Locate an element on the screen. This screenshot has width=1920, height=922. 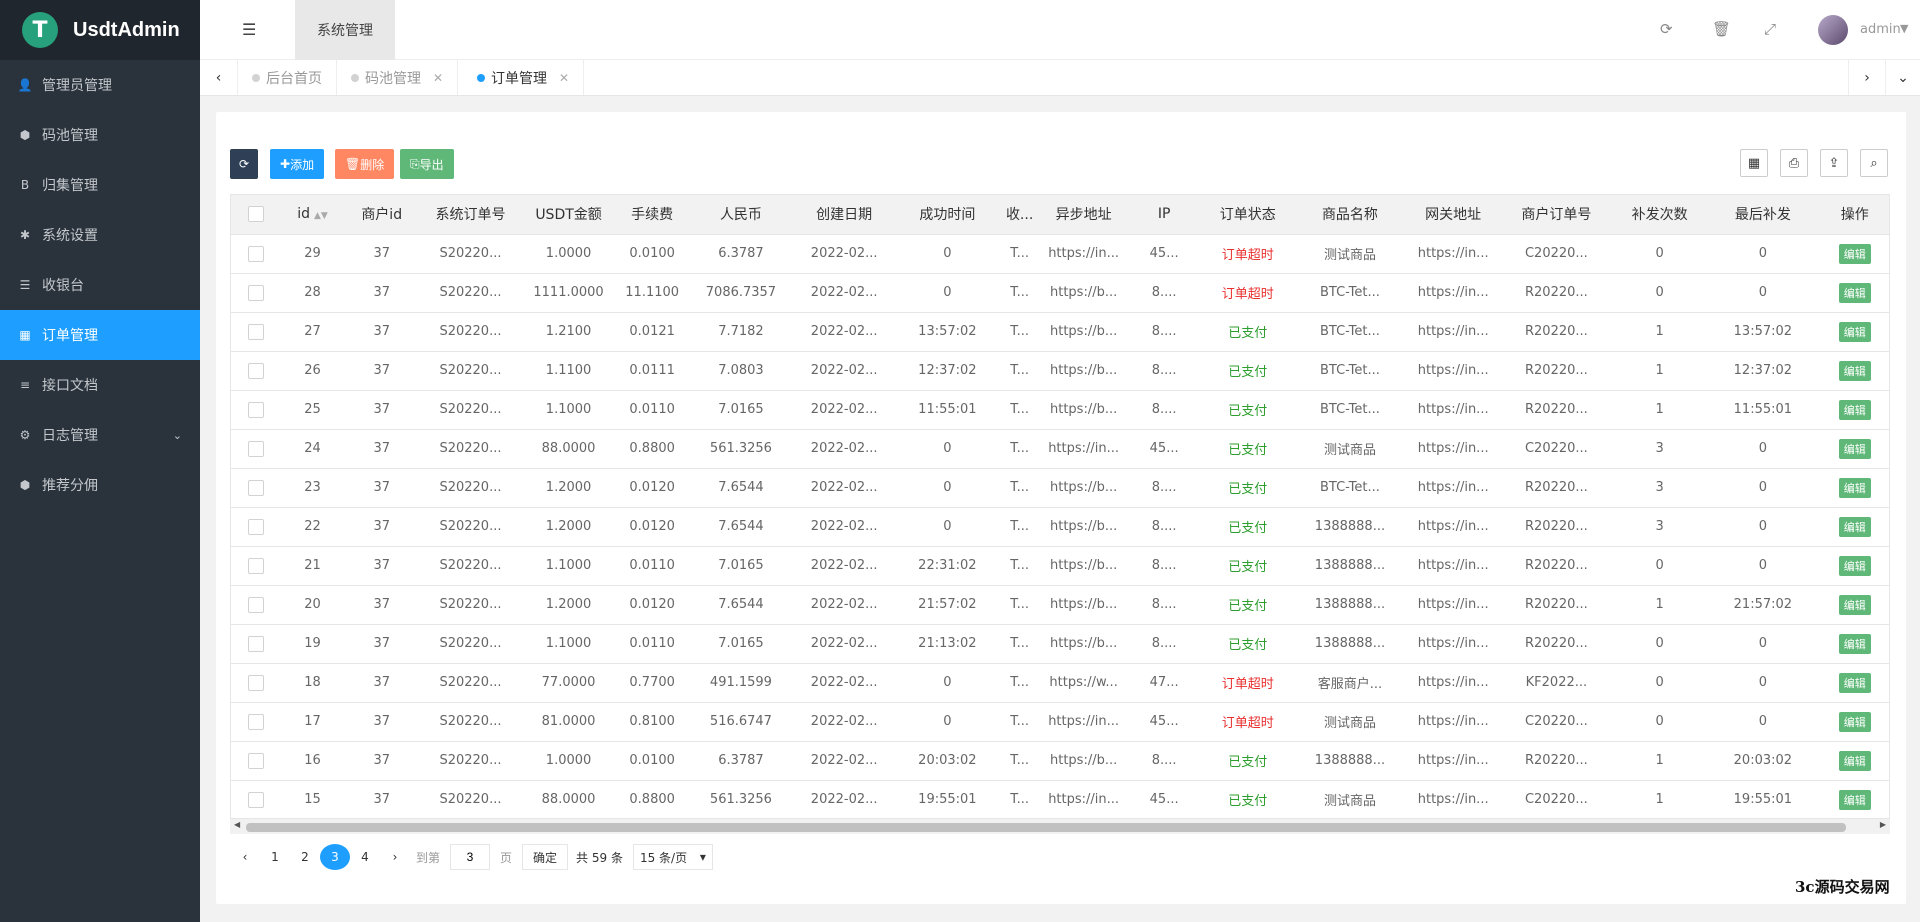
page-4: 4 is located at coordinates (365, 857).